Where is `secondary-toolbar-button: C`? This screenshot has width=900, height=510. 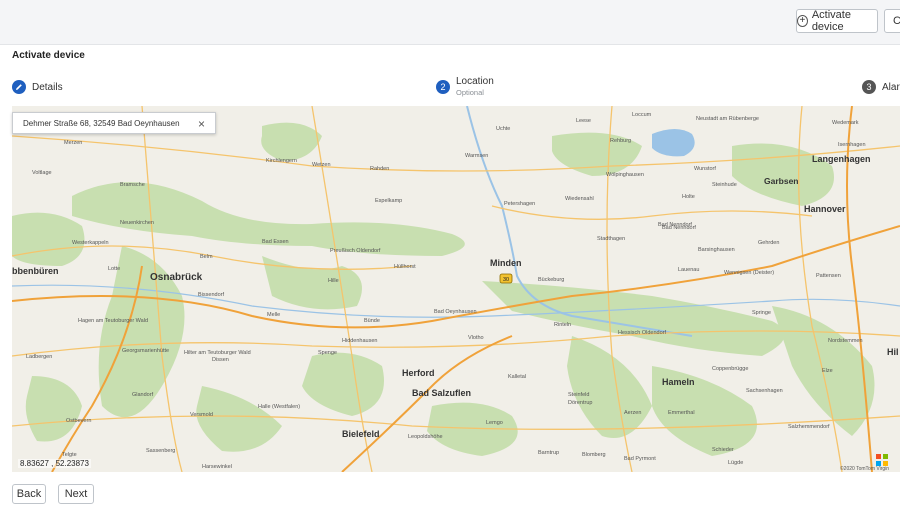
secondary-toolbar-button: C is located at coordinates (892, 21).